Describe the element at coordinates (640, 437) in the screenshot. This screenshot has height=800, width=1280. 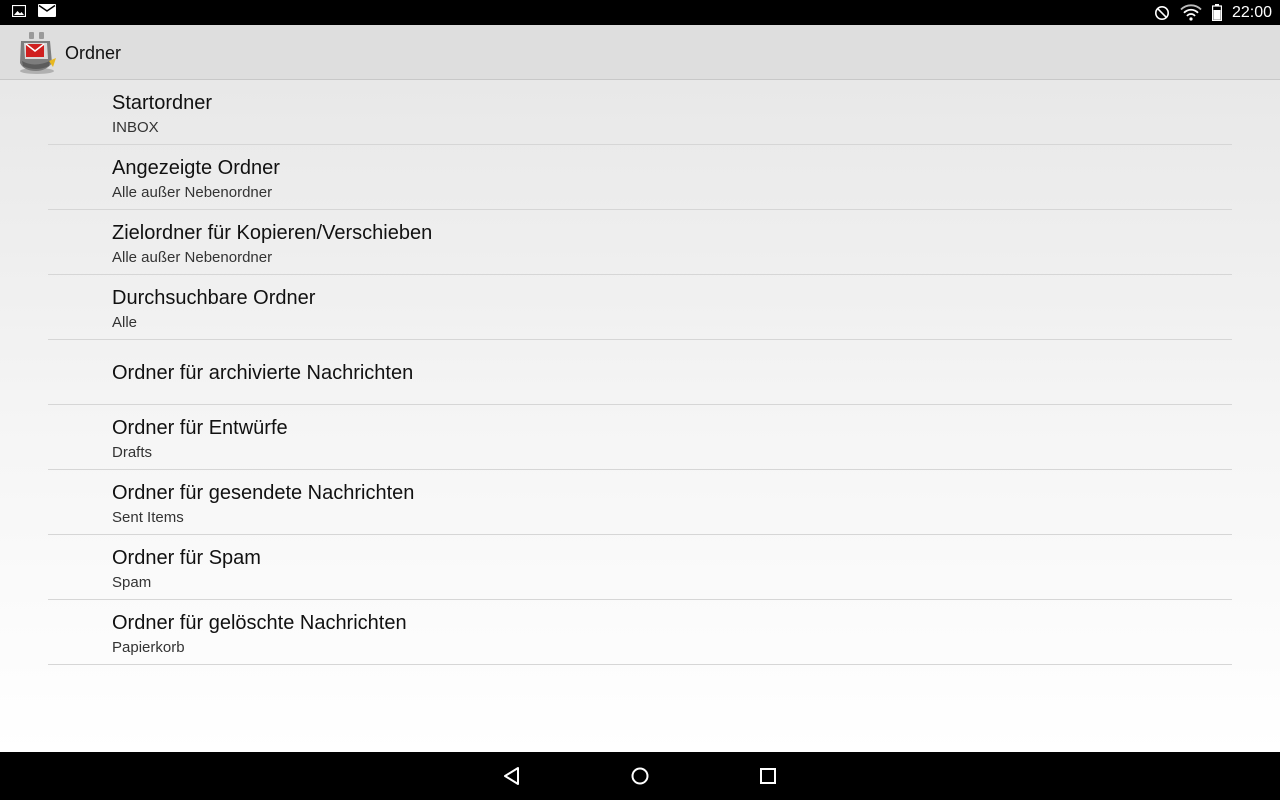
I see `pref-drafts-folder: Ordner für Entwürfe Drafts` at that location.